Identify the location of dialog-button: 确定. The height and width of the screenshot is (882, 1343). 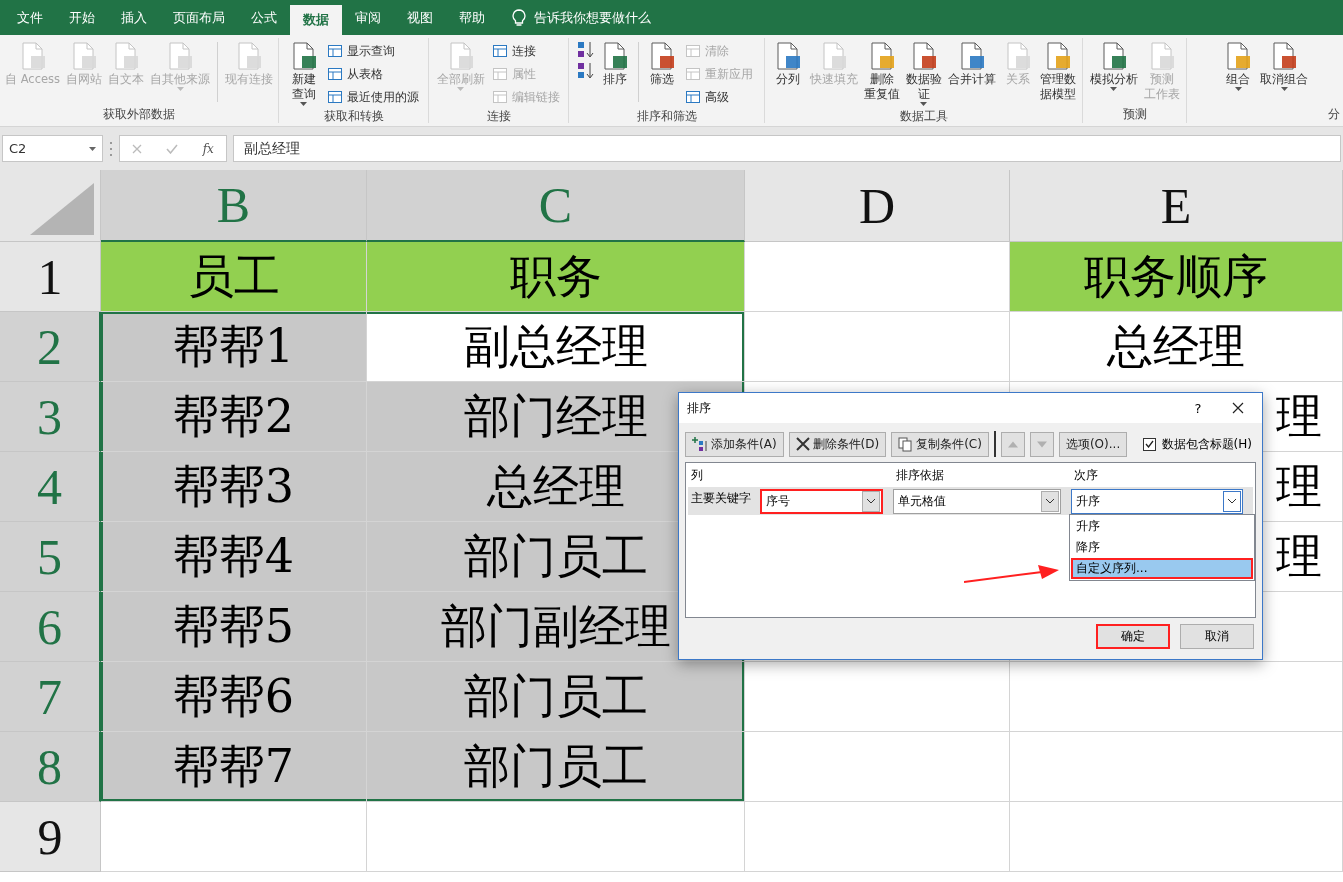
(1133, 636).